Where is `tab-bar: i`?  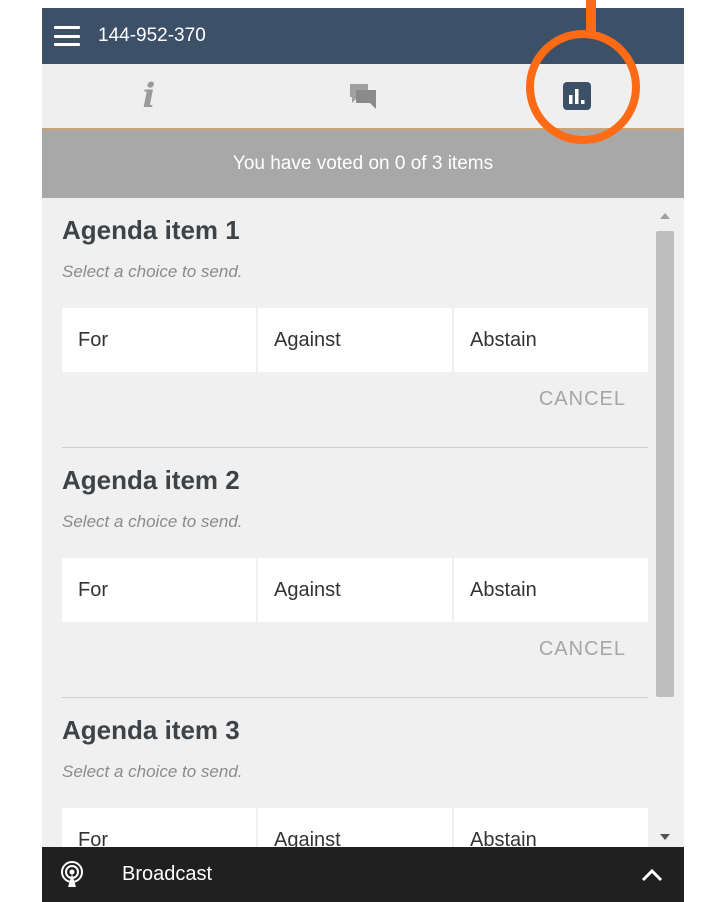
tab-bar: i is located at coordinates (363, 97).